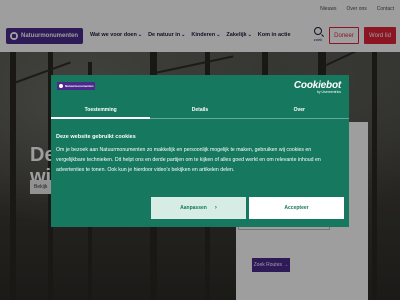 The height and width of the screenshot is (300, 400). I want to click on tab-toestemming: Toestemming, so click(101, 110).